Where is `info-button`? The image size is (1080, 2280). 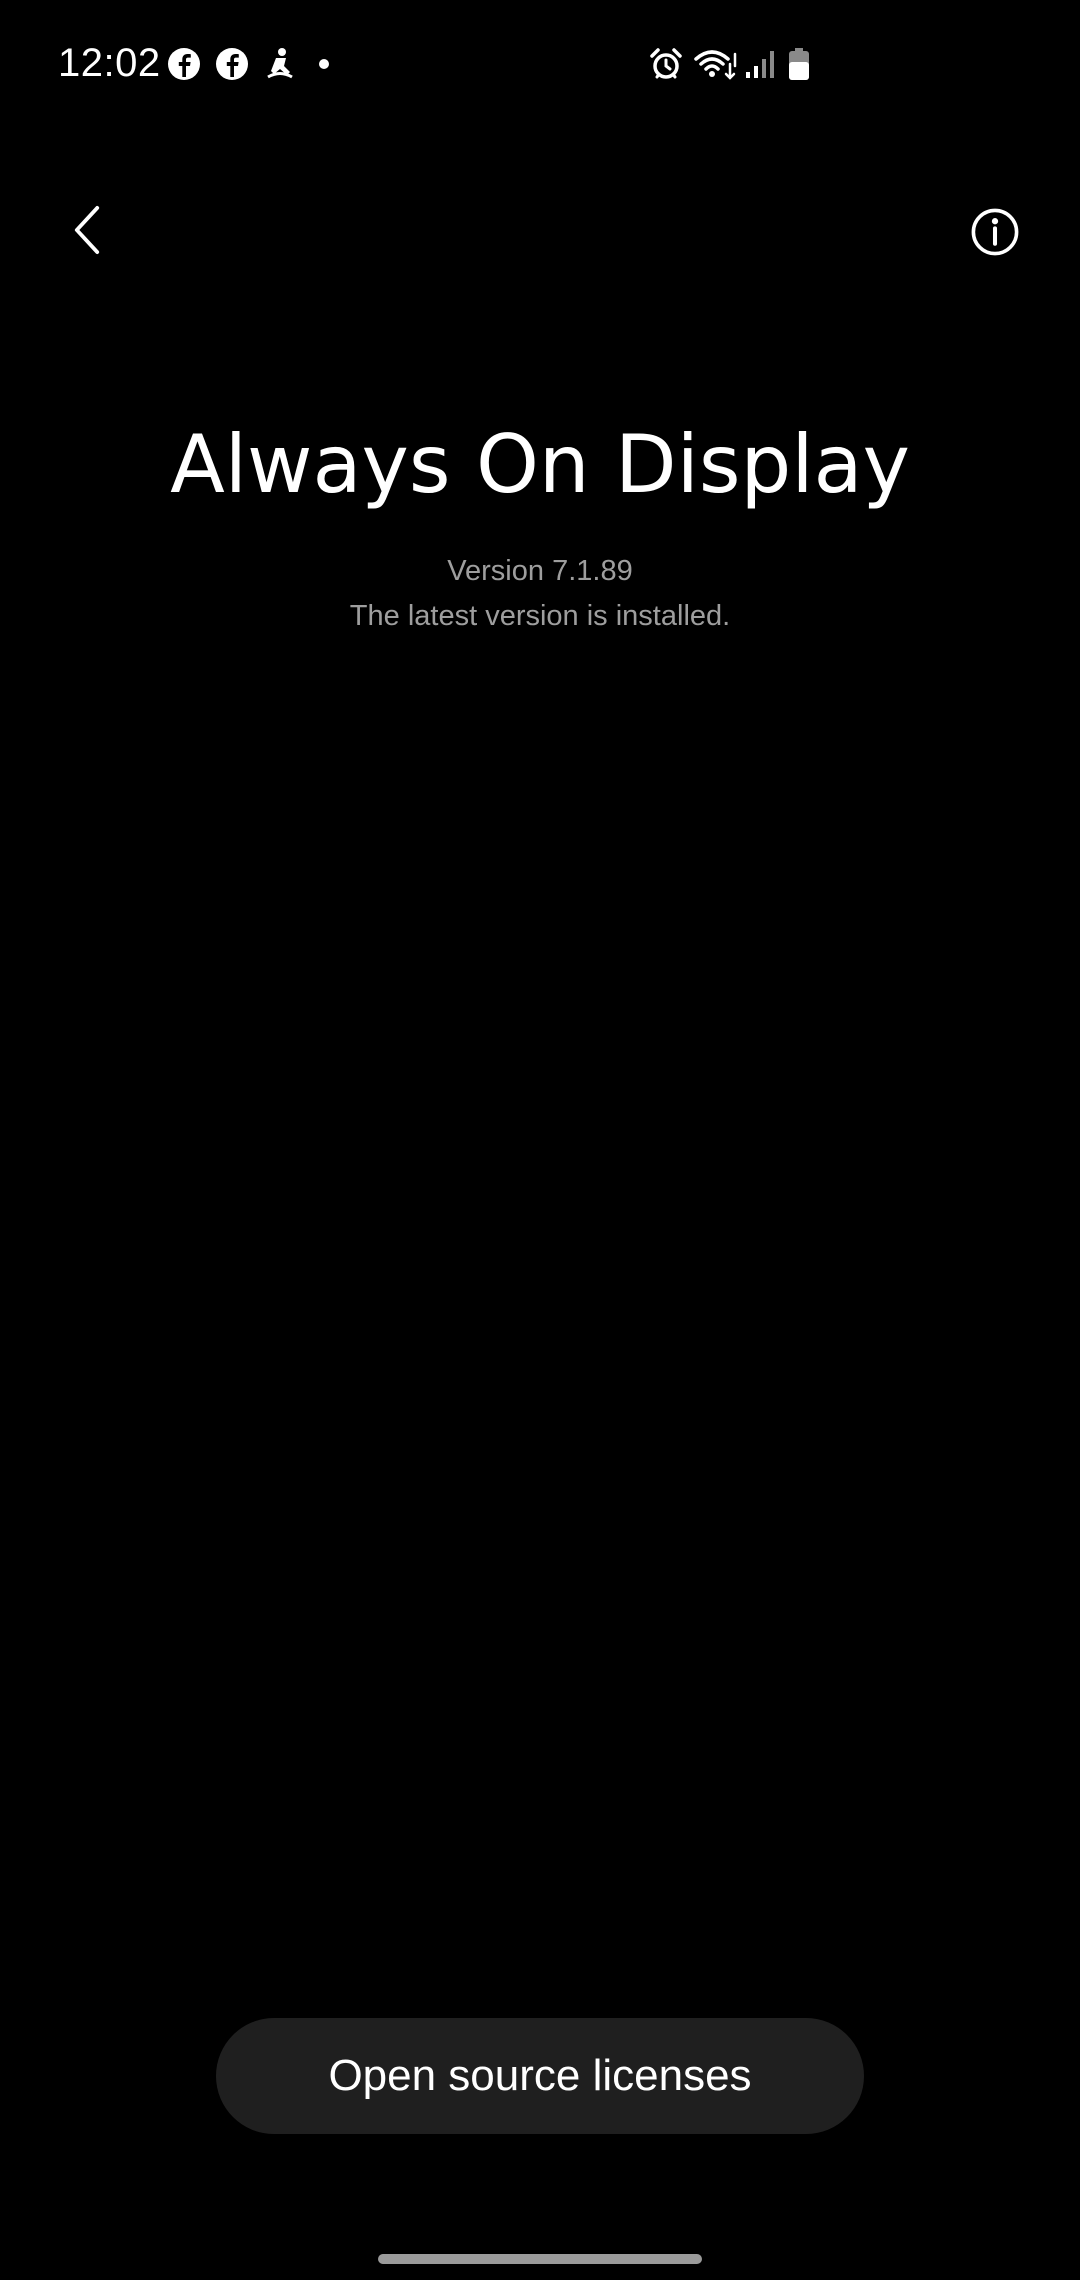 info-button is located at coordinates (995, 232).